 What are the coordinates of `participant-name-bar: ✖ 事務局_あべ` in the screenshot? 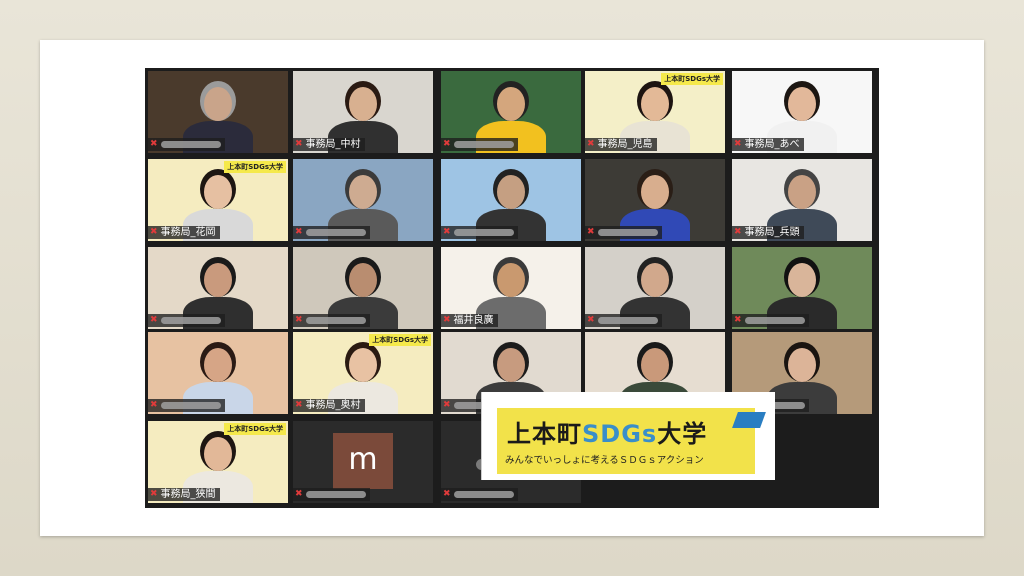 It's located at (768, 144).